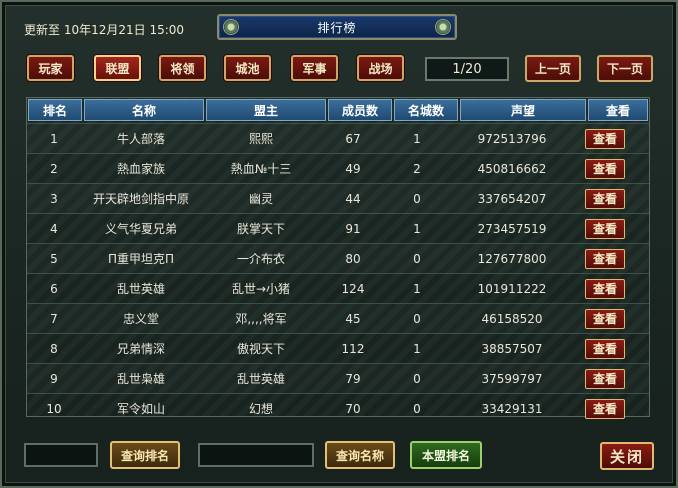  Describe the element at coordinates (338, 378) in the screenshot. I see `table-row: 9 乱世枭雄 乱世英雄 79 0 37599797 查看` at that location.